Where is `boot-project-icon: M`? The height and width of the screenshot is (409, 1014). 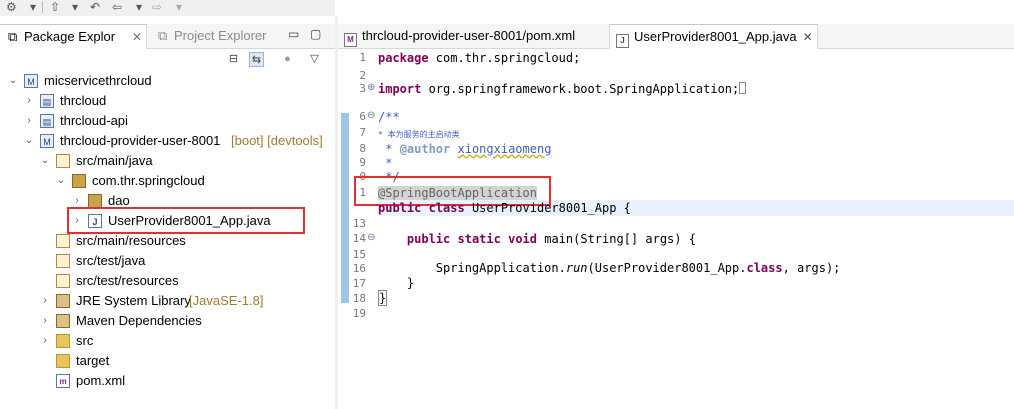 boot-project-icon: M is located at coordinates (47, 141).